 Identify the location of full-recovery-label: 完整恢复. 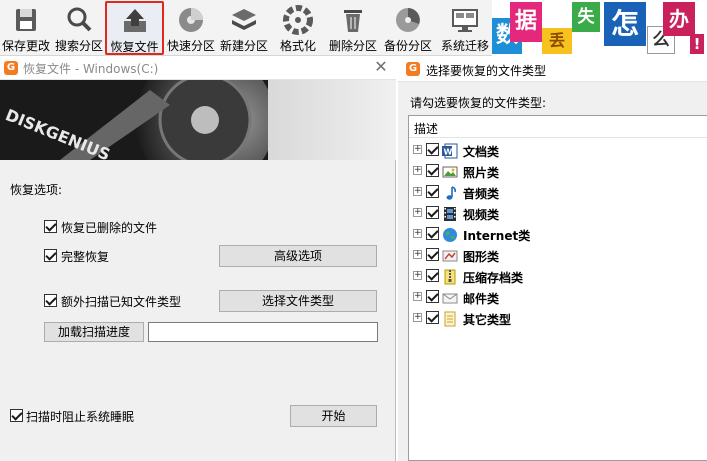
(85, 257).